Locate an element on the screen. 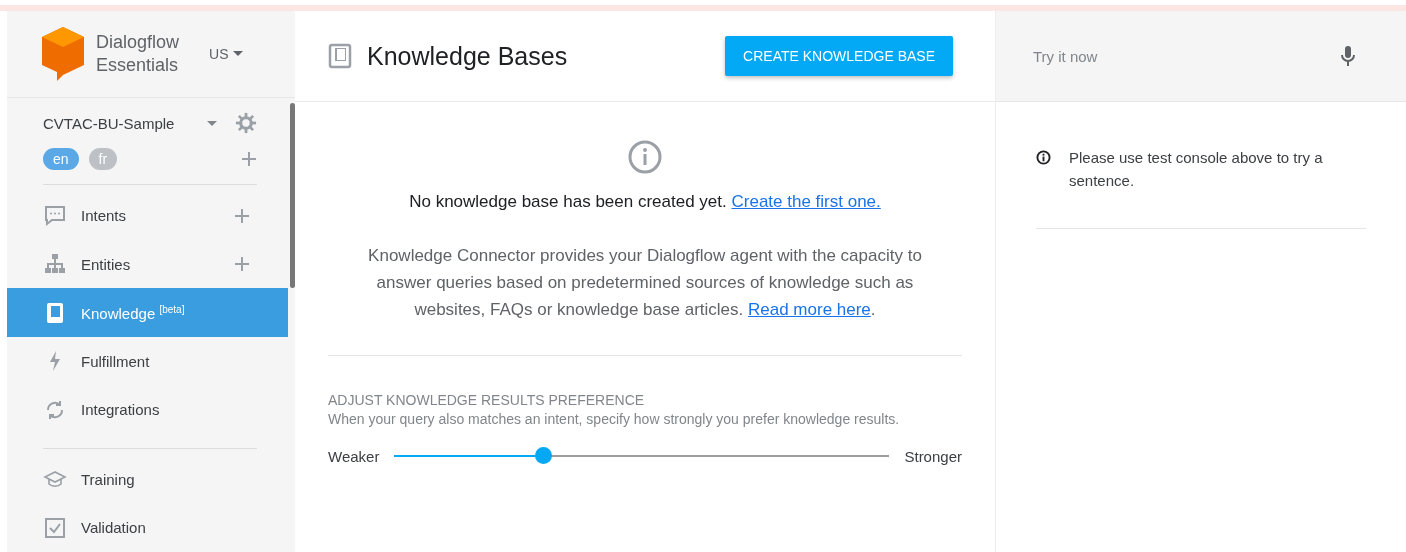 The height and width of the screenshot is (552, 1406). nav-item: Training is located at coordinates (147, 479).